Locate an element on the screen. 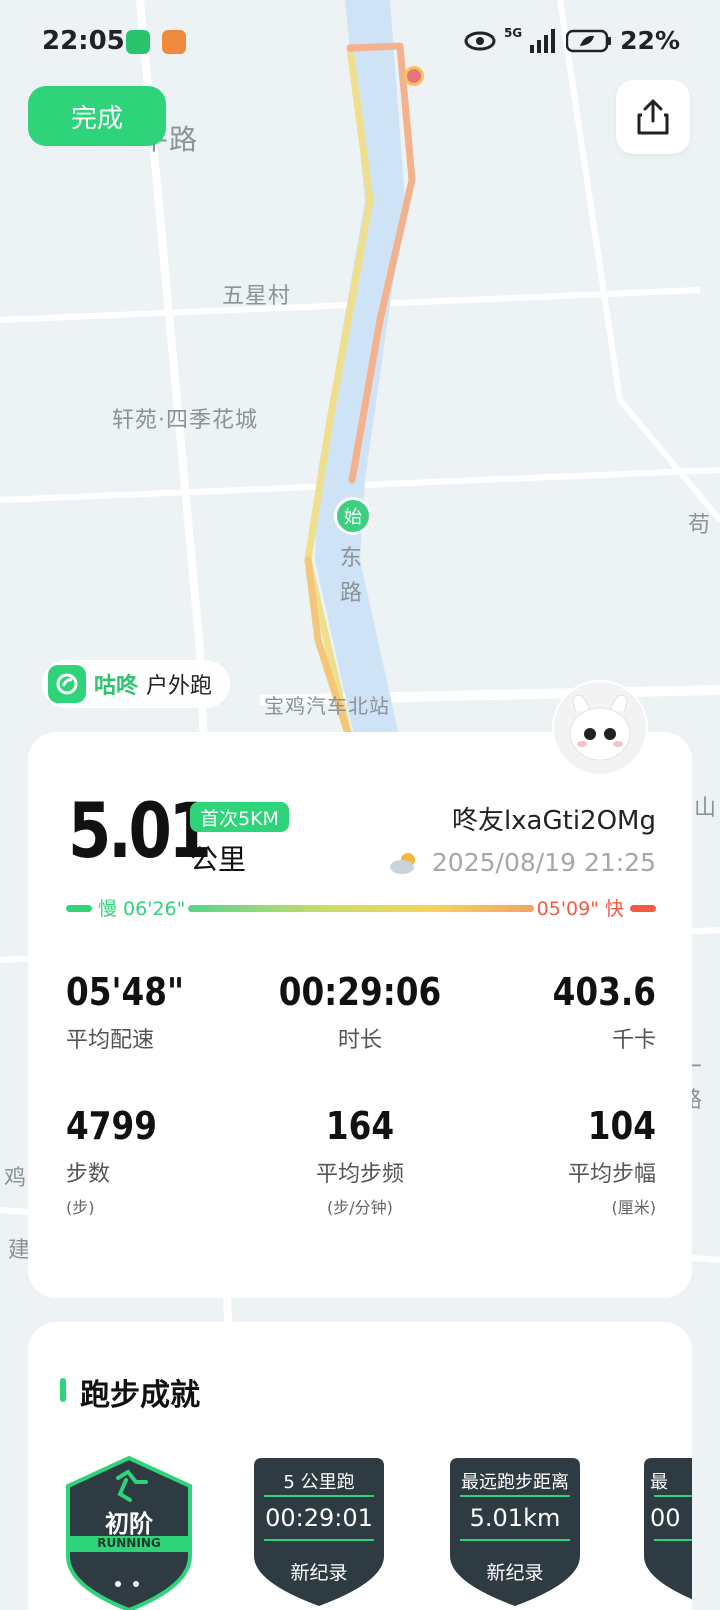  stat-duration: 00:29:06 时长 is located at coordinates (360, 1012).